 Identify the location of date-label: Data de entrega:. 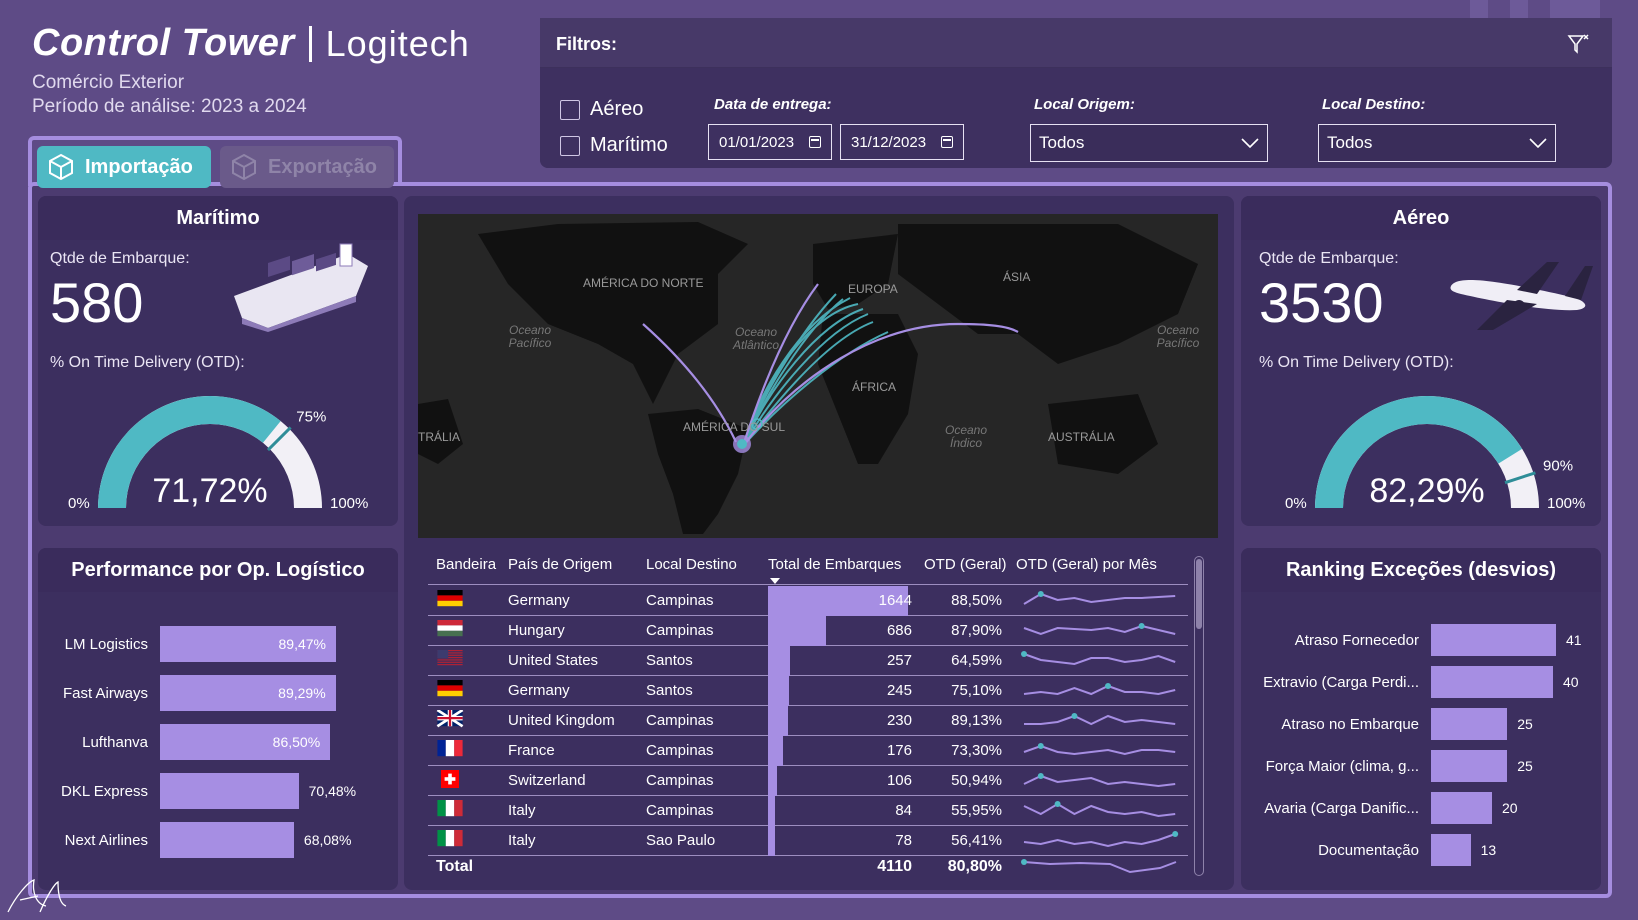
(773, 104).